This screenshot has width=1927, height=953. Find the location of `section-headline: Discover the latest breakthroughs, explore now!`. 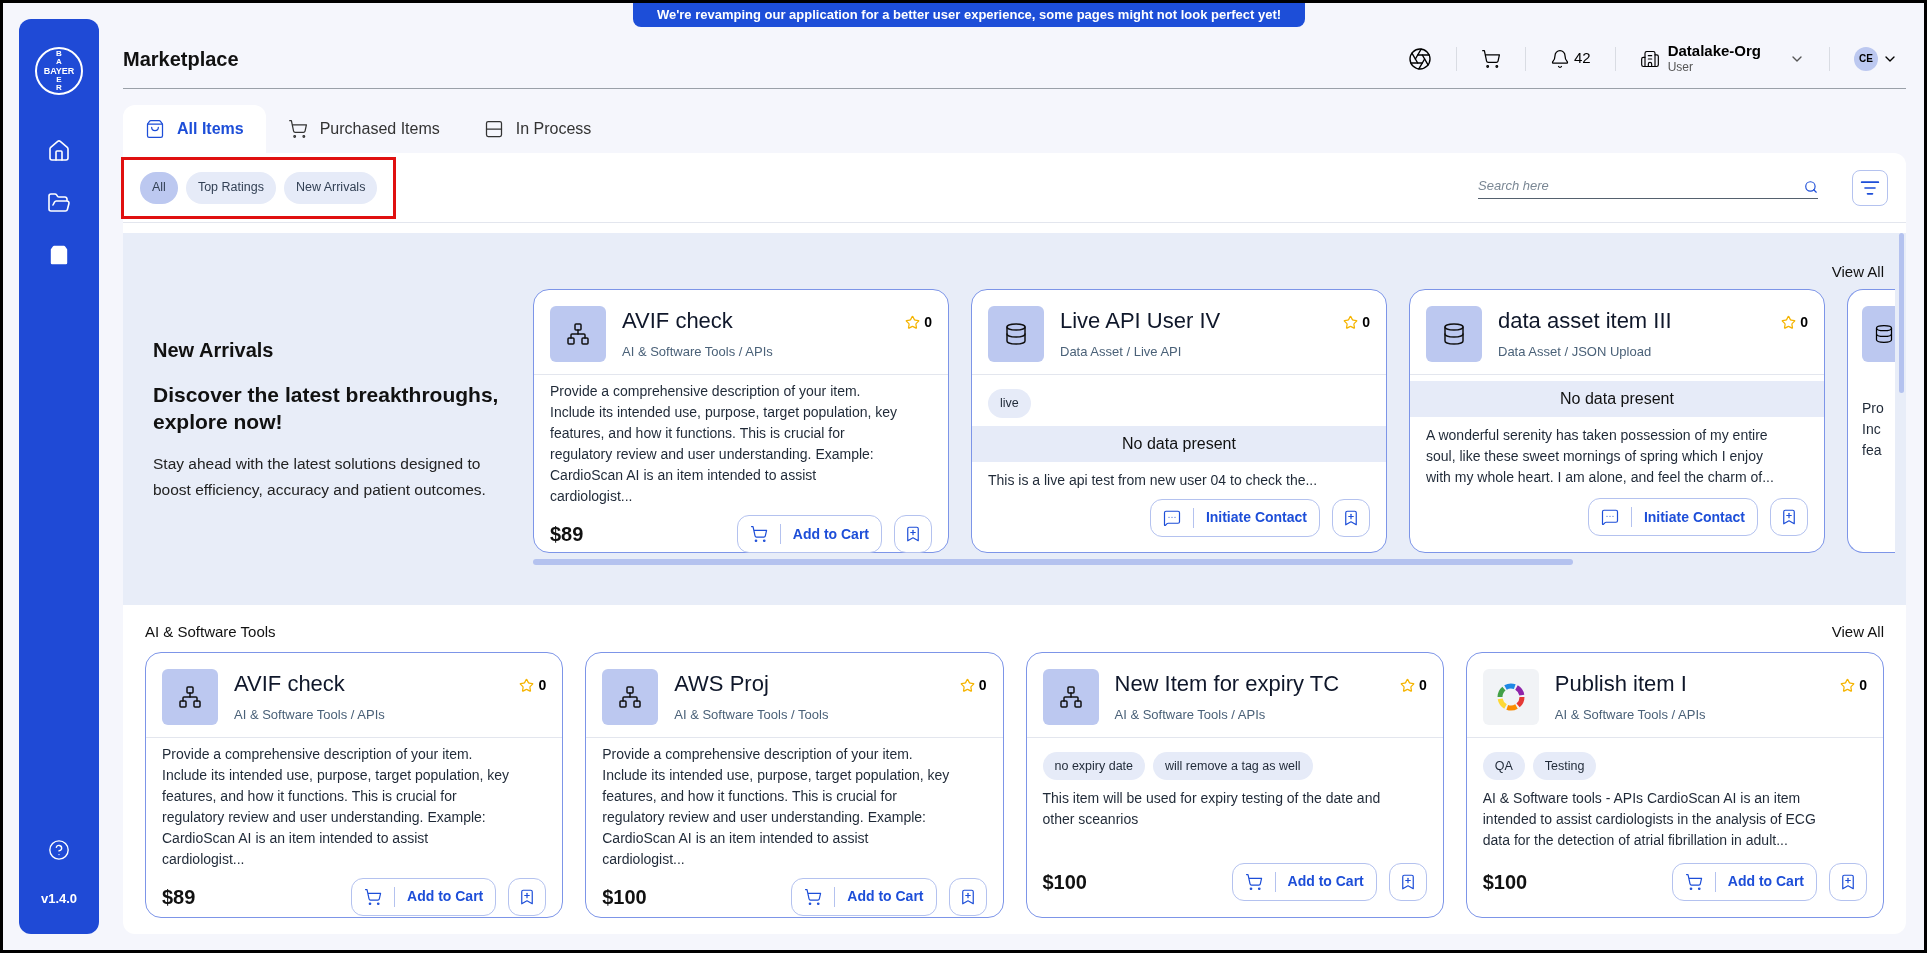

section-headline: Discover the latest breakthroughs, explore now! is located at coordinates (326, 408).